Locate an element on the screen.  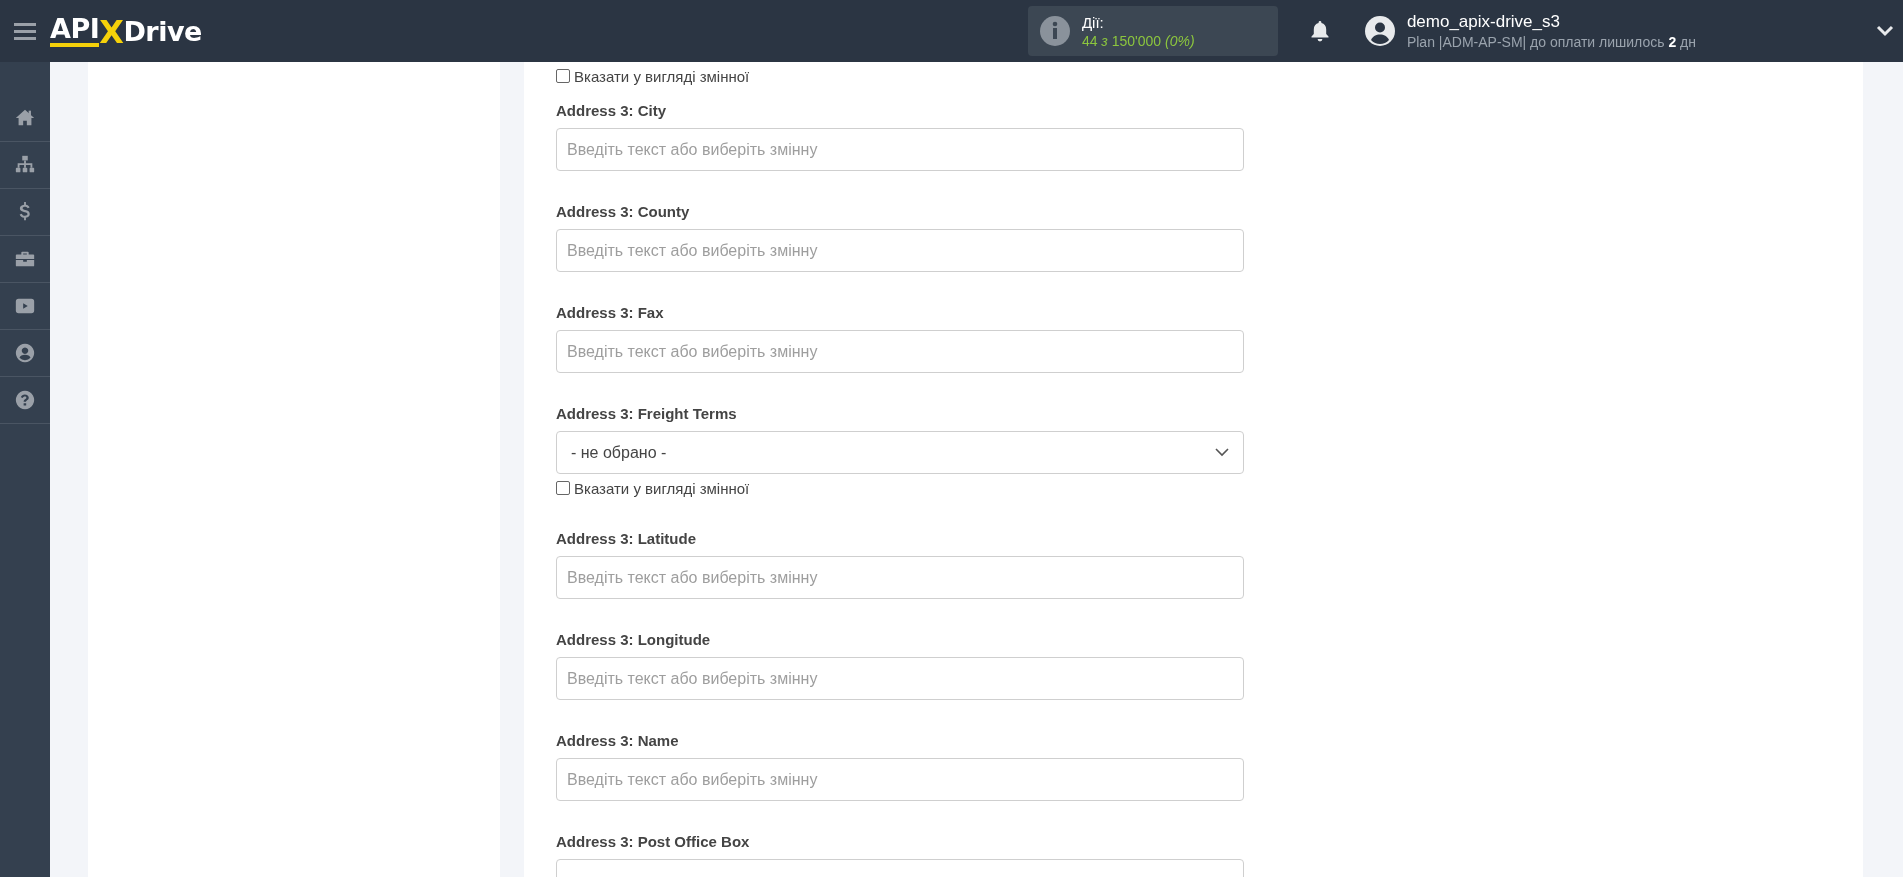
plan-info: Plan |ADM-AP-SM| до оплати лишилось 2 дн is located at coordinates (1551, 42).